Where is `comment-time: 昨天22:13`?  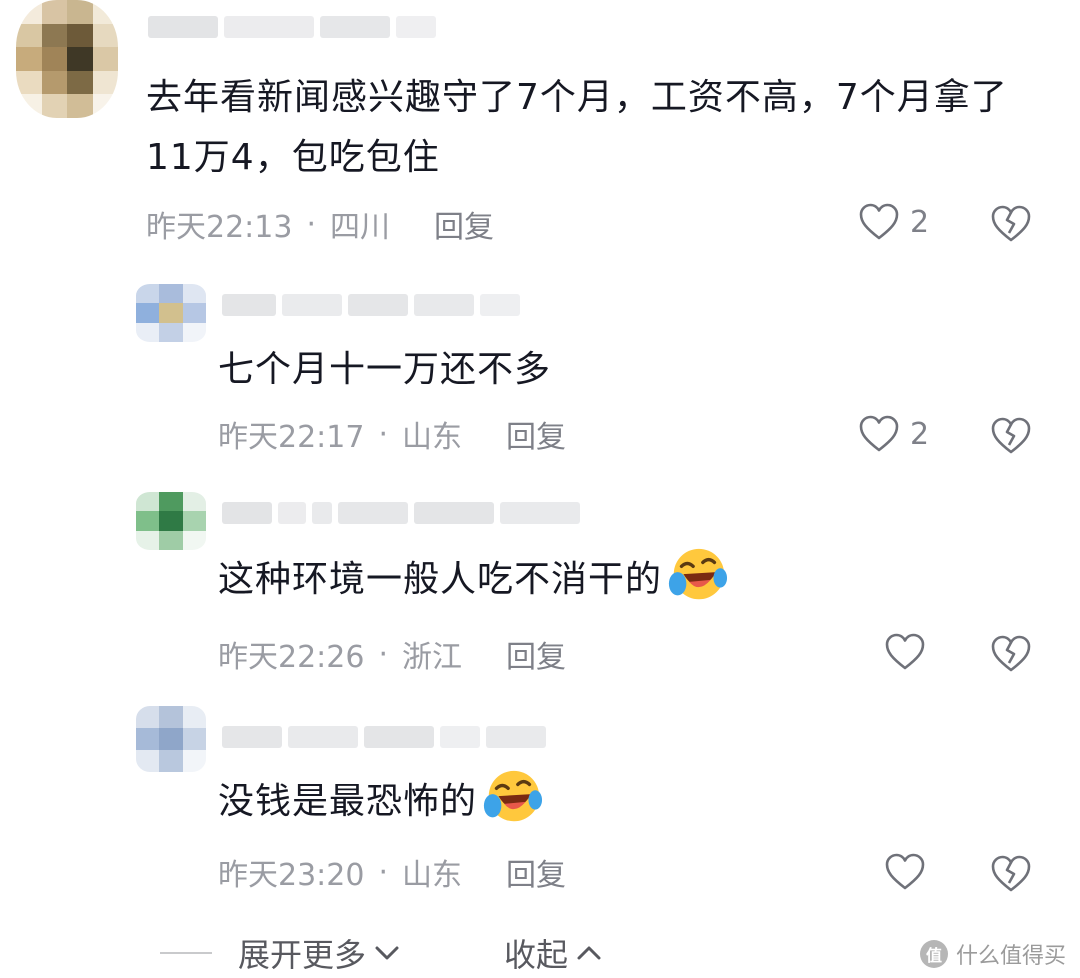 comment-time: 昨天22:13 is located at coordinates (219, 227).